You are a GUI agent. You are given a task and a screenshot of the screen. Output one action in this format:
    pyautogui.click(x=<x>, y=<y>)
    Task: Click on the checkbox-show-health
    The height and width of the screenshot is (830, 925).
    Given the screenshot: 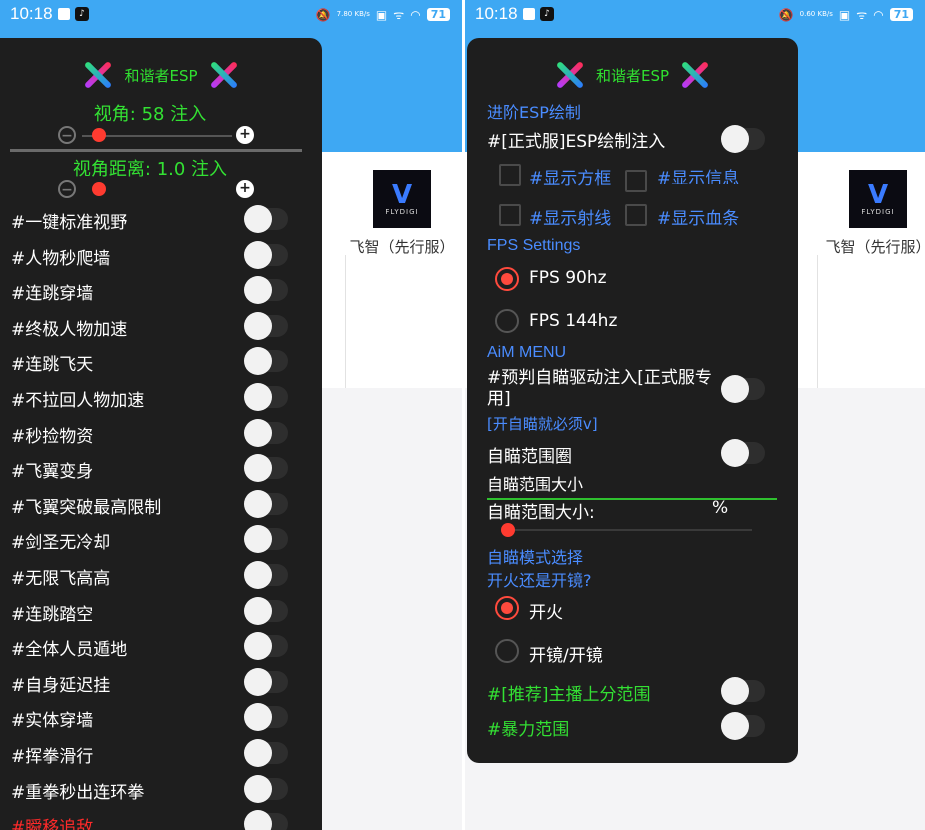 What is the action you would take?
    pyautogui.click(x=636, y=215)
    